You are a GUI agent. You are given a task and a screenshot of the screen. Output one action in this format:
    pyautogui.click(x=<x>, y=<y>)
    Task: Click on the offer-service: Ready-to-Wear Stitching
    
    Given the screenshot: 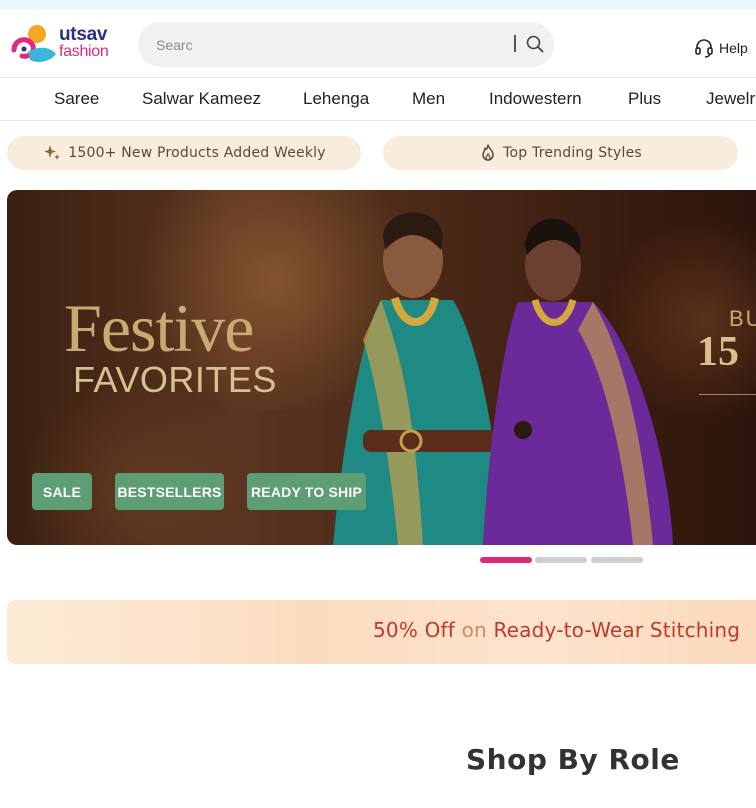 What is the action you would take?
    pyautogui.click(x=617, y=630)
    